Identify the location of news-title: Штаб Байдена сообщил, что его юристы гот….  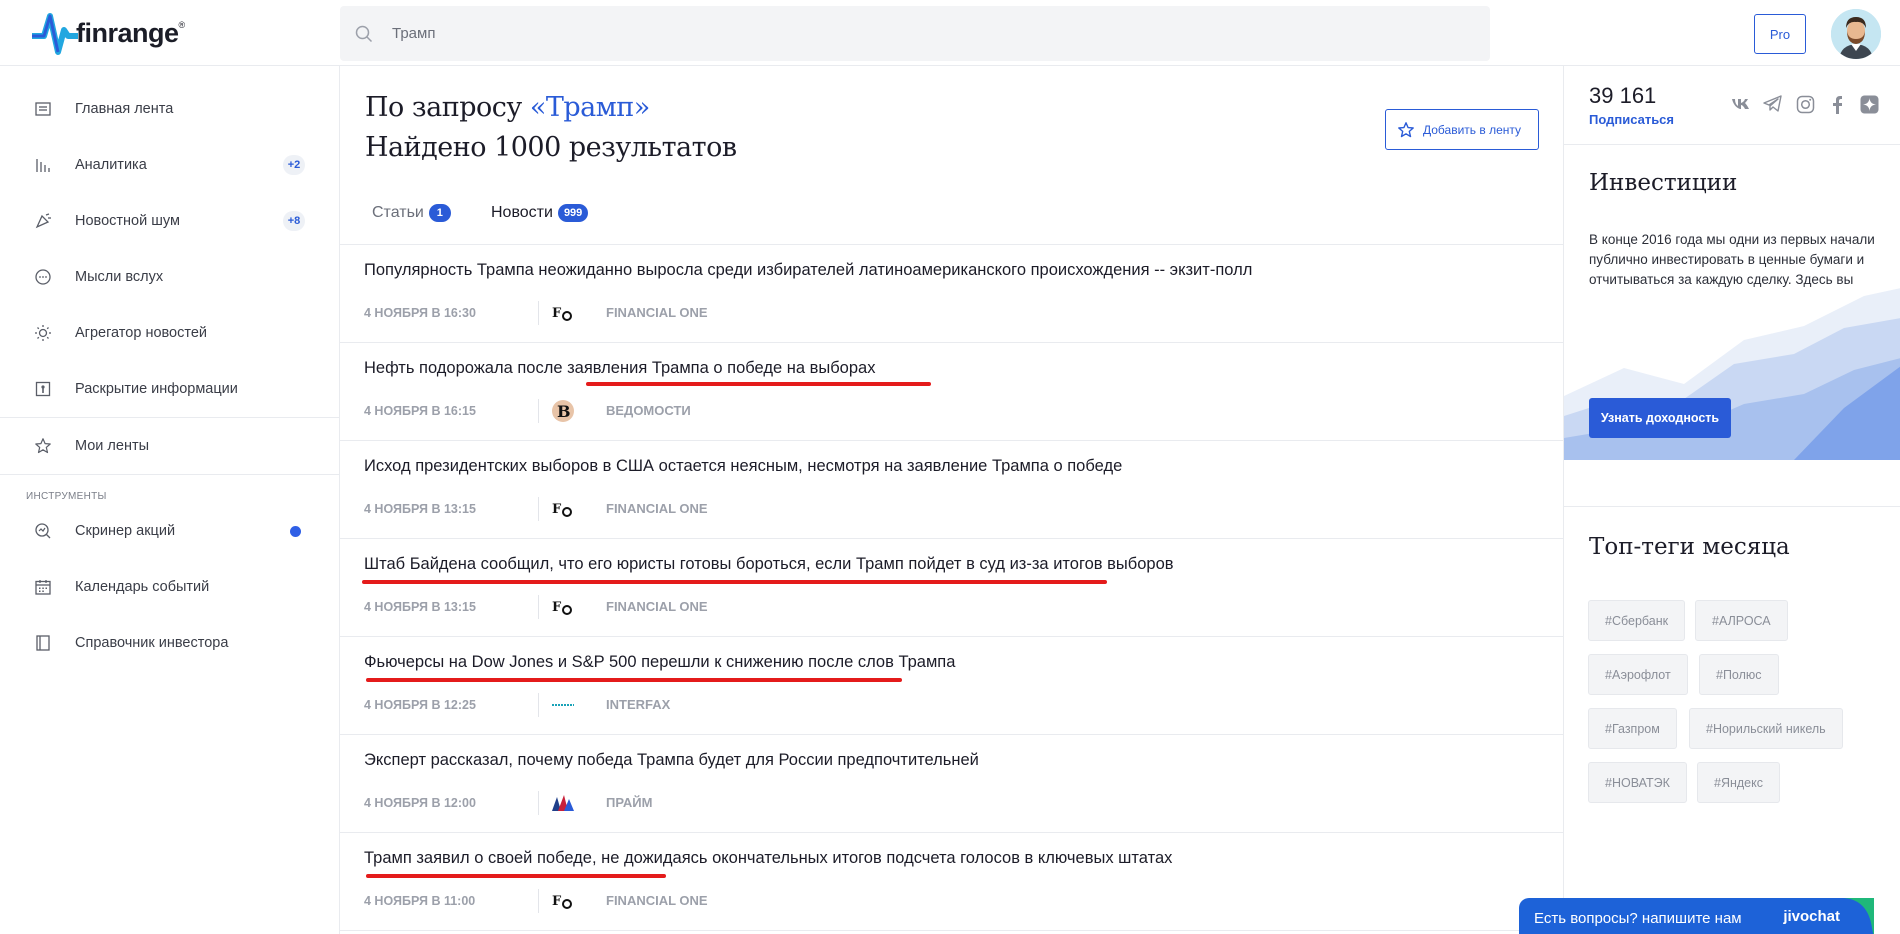
(769, 564).